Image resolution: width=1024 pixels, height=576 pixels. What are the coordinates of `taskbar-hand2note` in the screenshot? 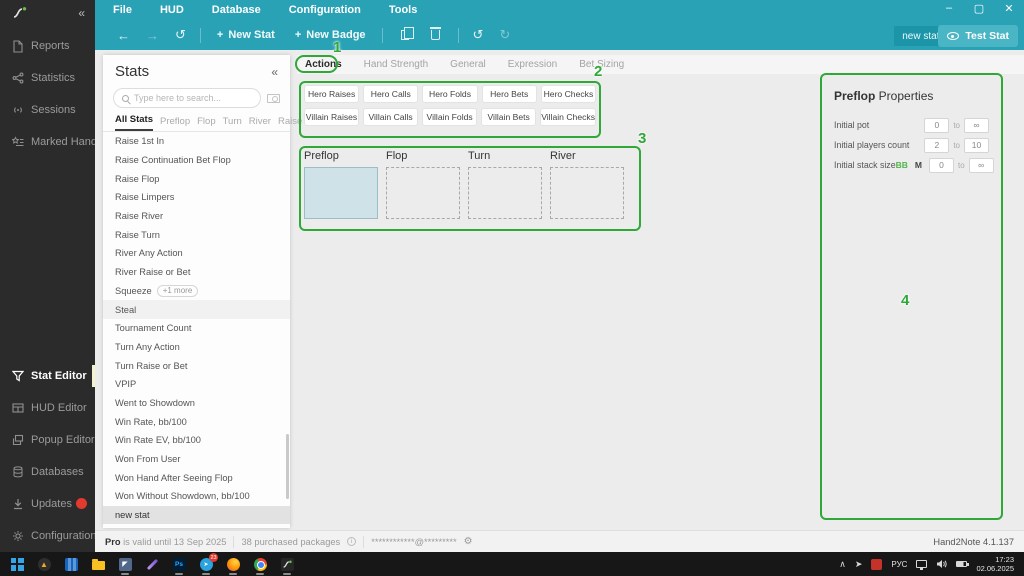 It's located at (287, 566).